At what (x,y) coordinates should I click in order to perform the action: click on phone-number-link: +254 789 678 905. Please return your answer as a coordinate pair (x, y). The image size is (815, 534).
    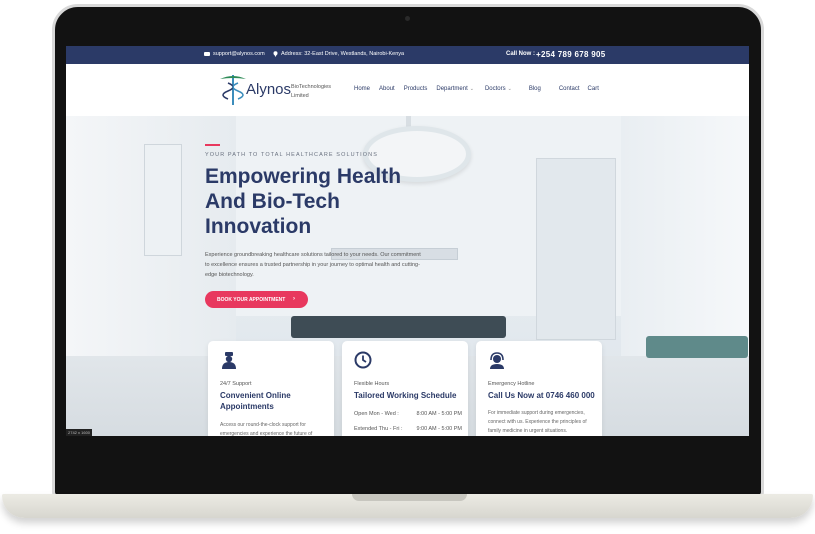
    Looking at the image, I should click on (571, 54).